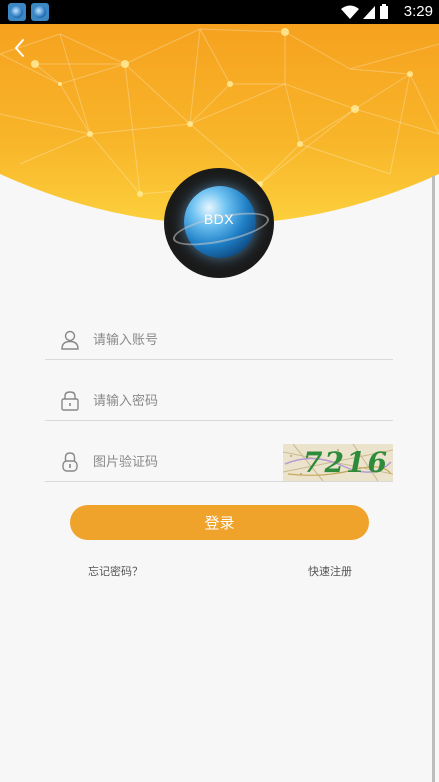  Describe the element at coordinates (115, 571) in the screenshot. I see `forgot-password-link: 忘记密码？` at that location.